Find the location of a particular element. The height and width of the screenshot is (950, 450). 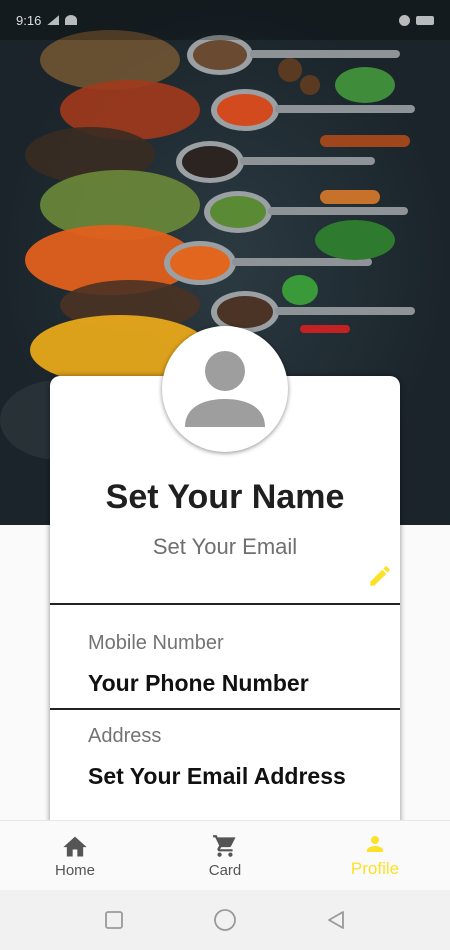

recents-square-icon is located at coordinates (114, 920).